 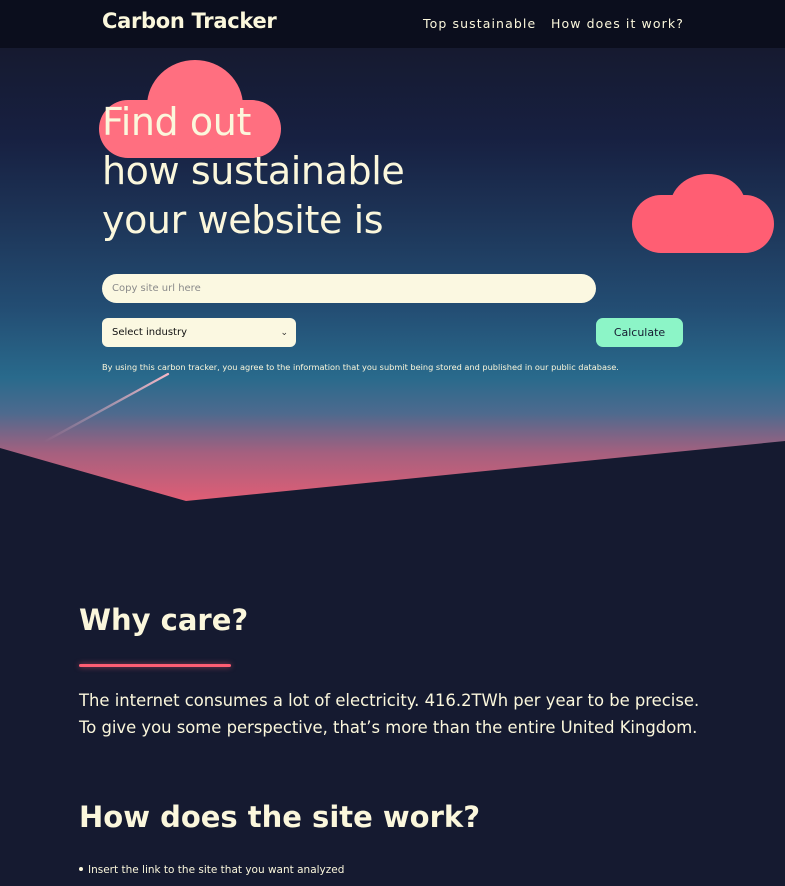 What do you see at coordinates (703, 213) in the screenshot?
I see `cloud-icon` at bounding box center [703, 213].